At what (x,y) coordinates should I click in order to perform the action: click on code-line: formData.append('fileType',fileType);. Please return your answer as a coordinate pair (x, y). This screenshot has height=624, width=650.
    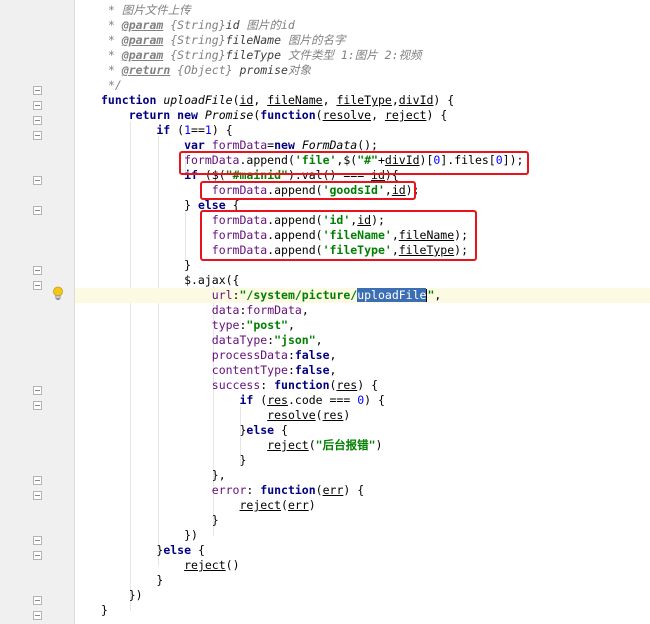
    Looking at the image, I should click on (362, 250).